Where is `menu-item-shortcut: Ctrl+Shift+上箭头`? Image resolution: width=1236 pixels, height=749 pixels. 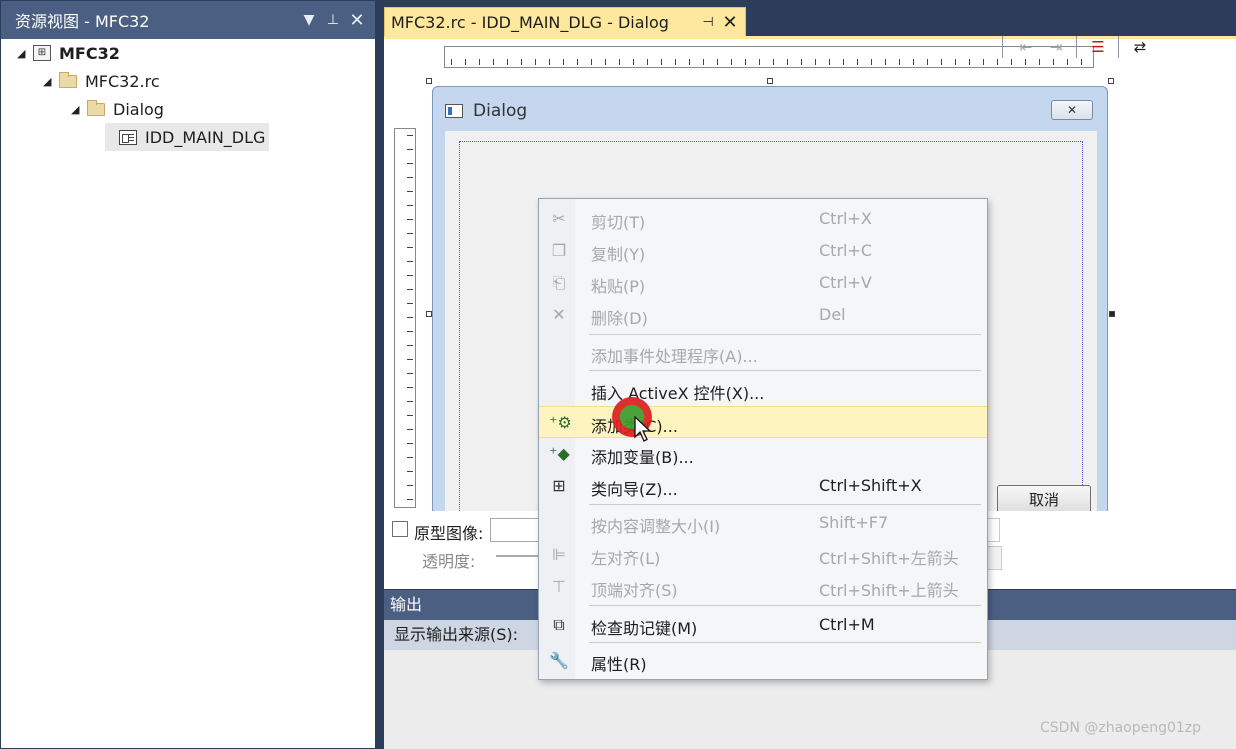 menu-item-shortcut: Ctrl+Shift+上箭头 is located at coordinates (889, 590).